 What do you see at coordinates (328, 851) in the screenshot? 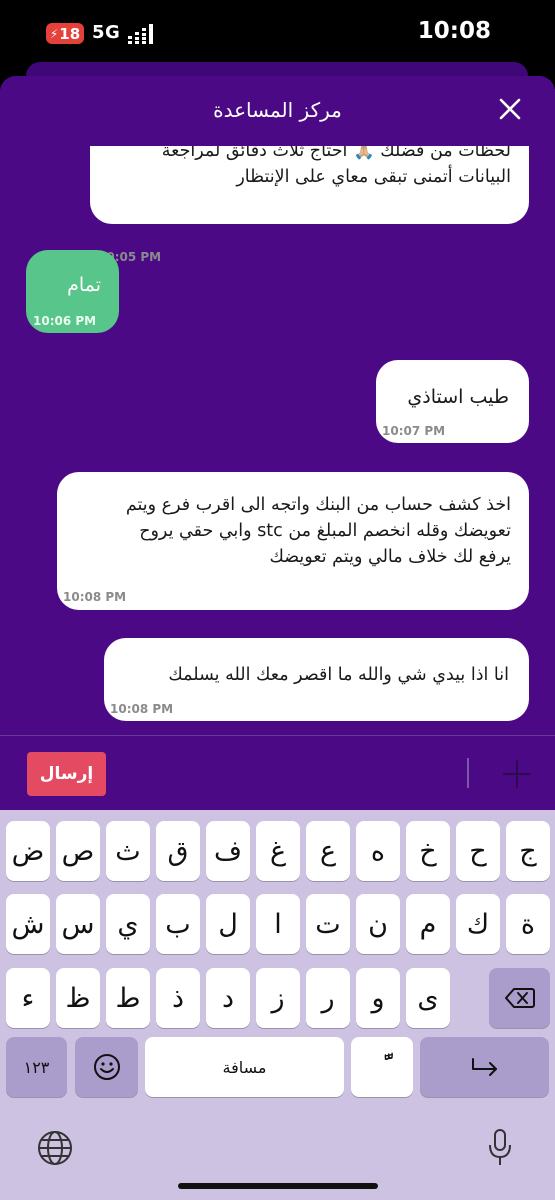
I see `key: ع` at bounding box center [328, 851].